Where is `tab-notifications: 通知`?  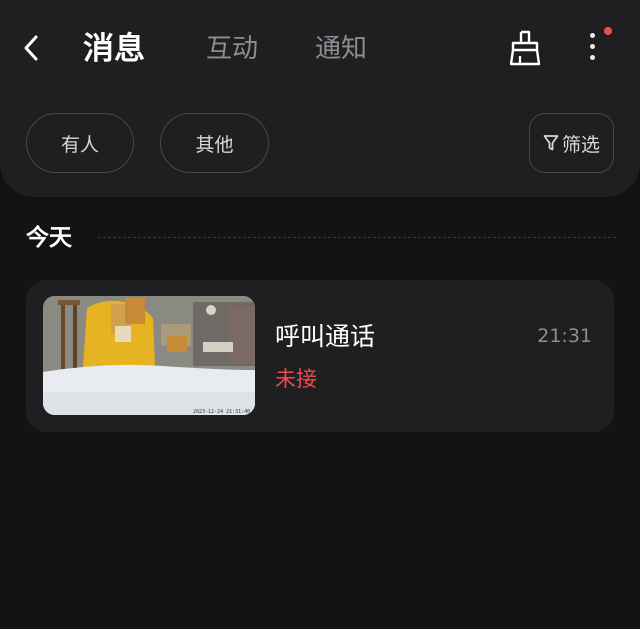
tab-notifications: 通知 is located at coordinates (341, 49).